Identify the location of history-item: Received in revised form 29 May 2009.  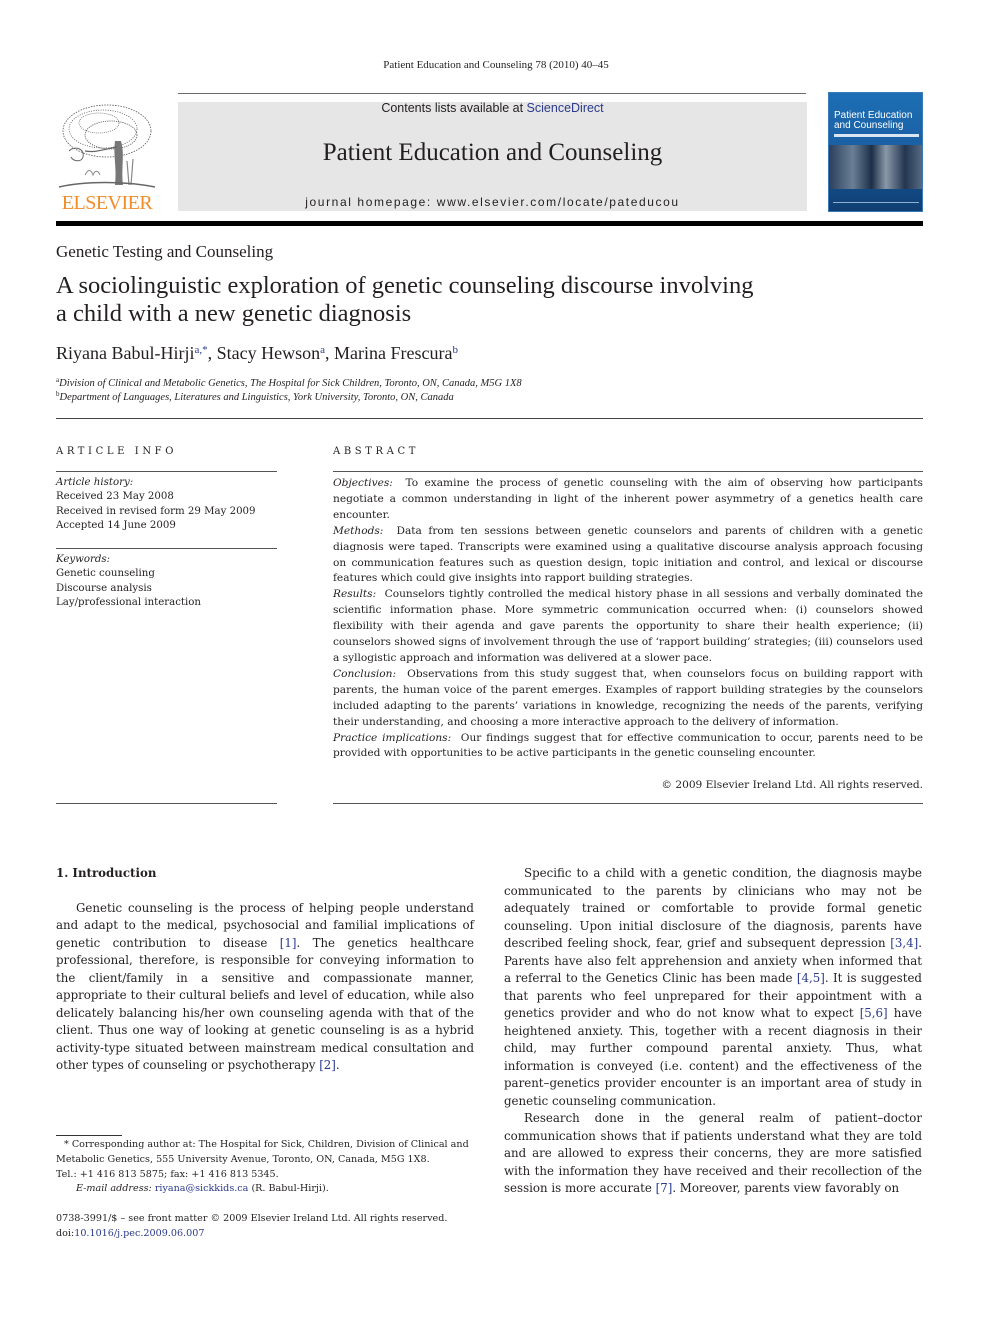
(156, 511).